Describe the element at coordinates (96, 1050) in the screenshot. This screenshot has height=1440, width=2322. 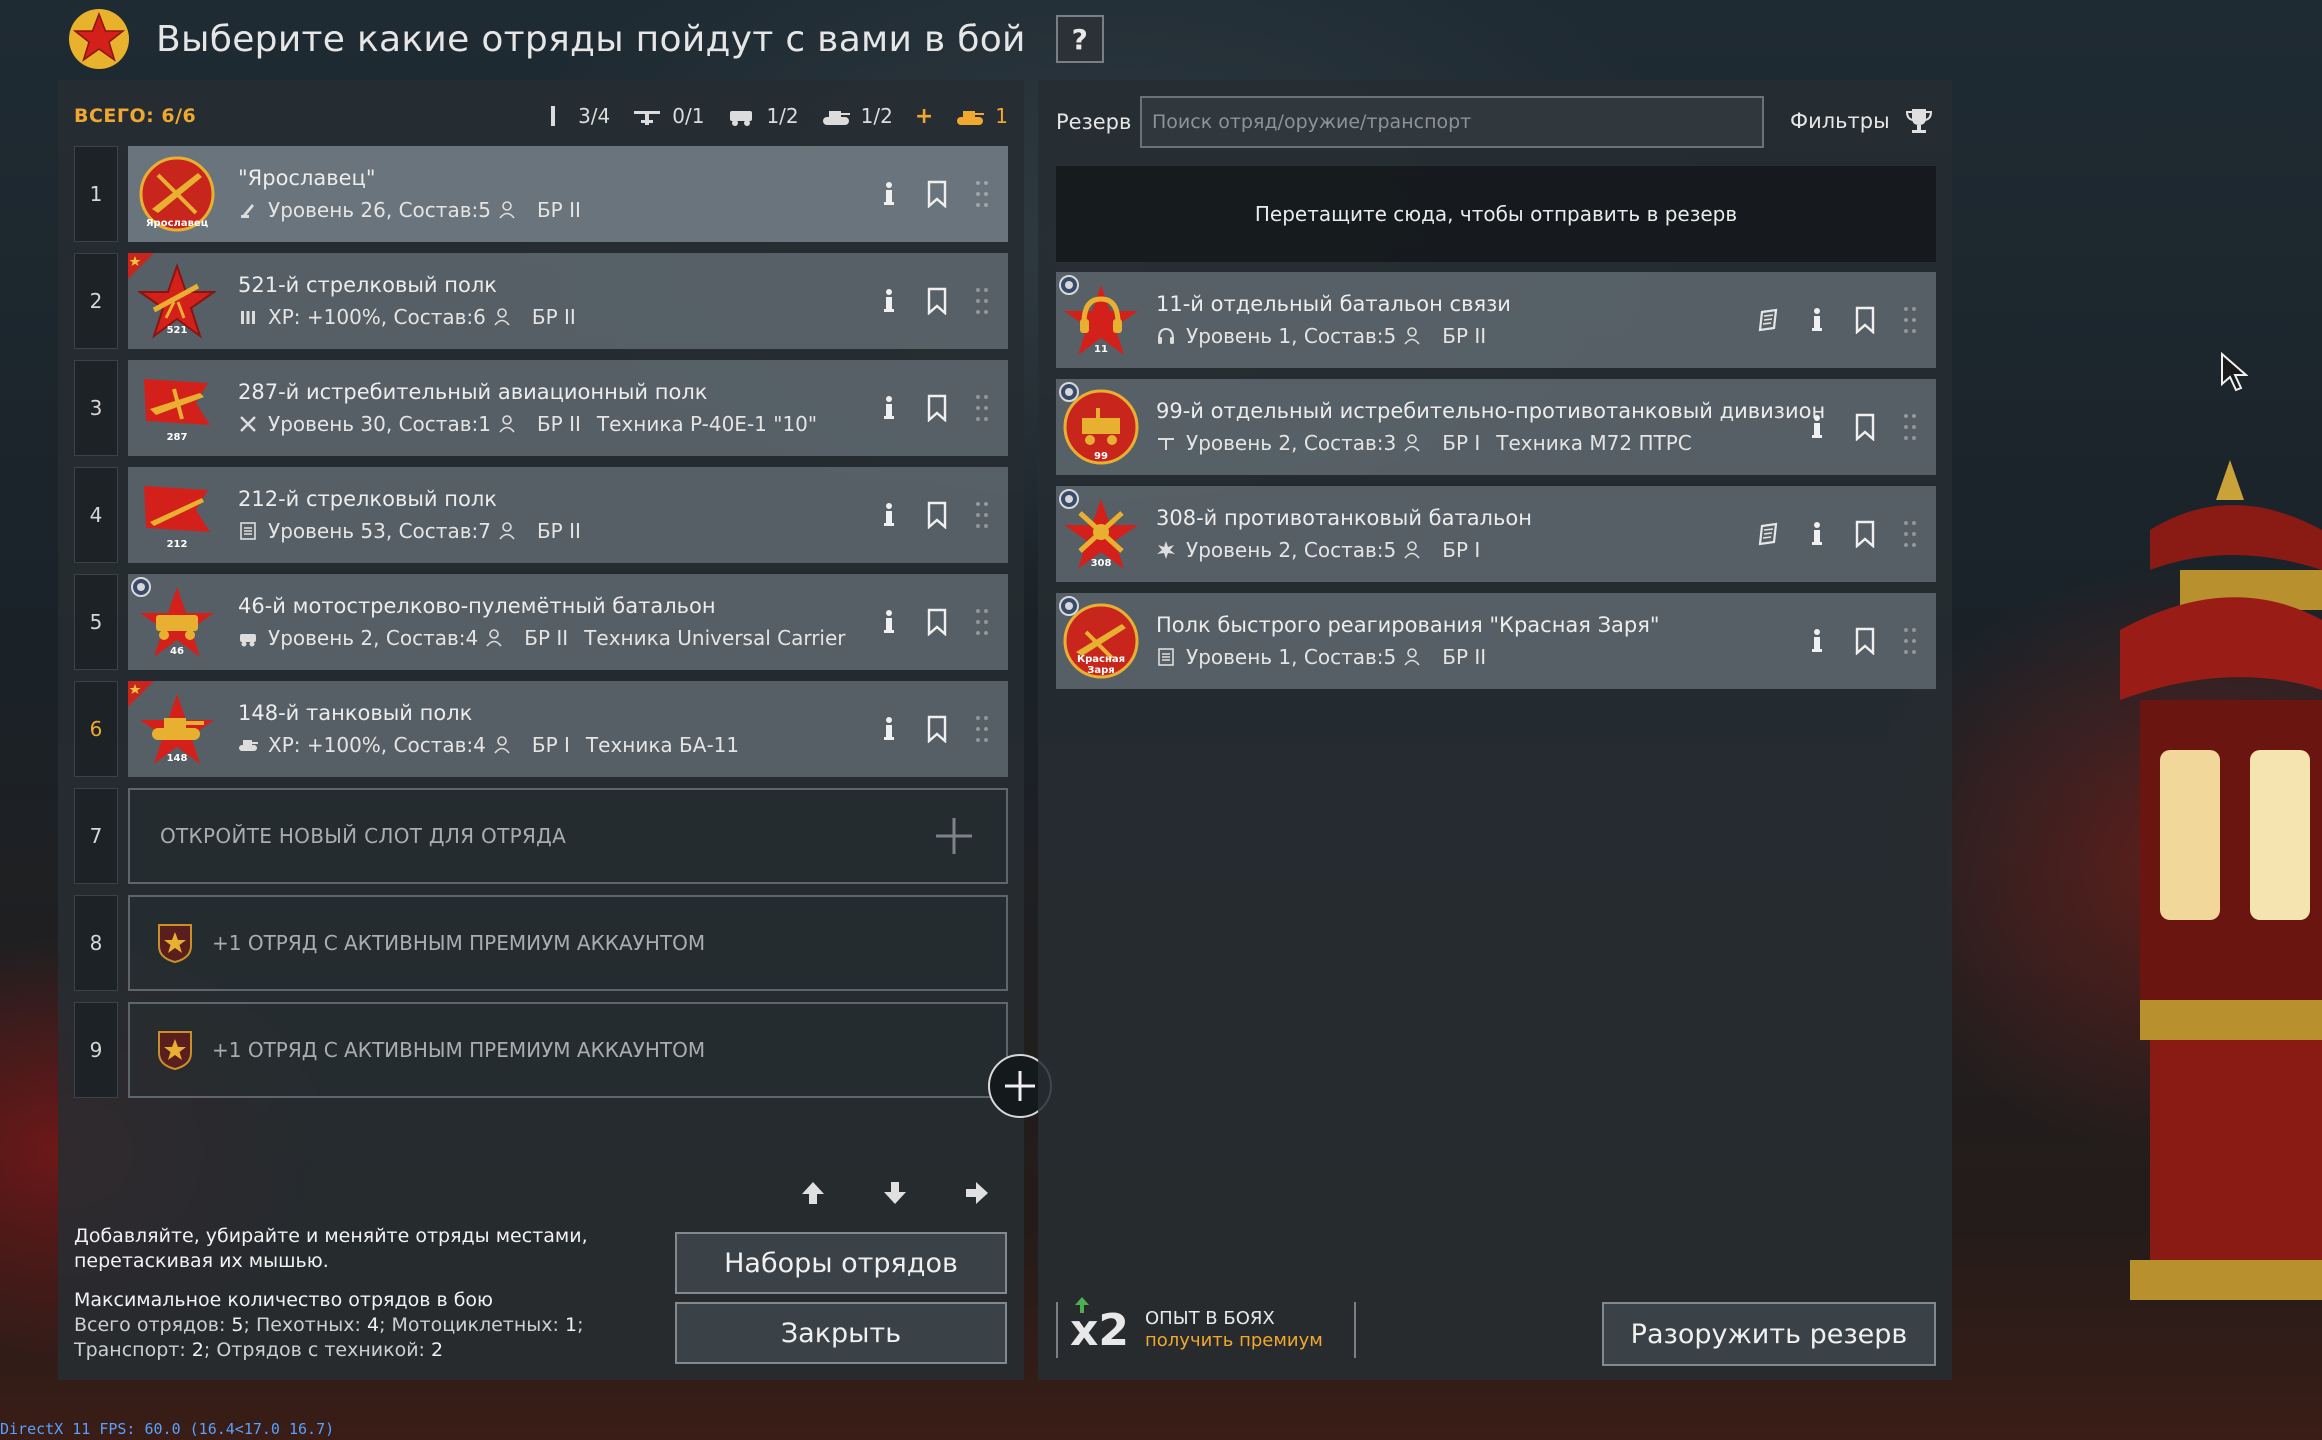
I see `slot-number: 9` at that location.